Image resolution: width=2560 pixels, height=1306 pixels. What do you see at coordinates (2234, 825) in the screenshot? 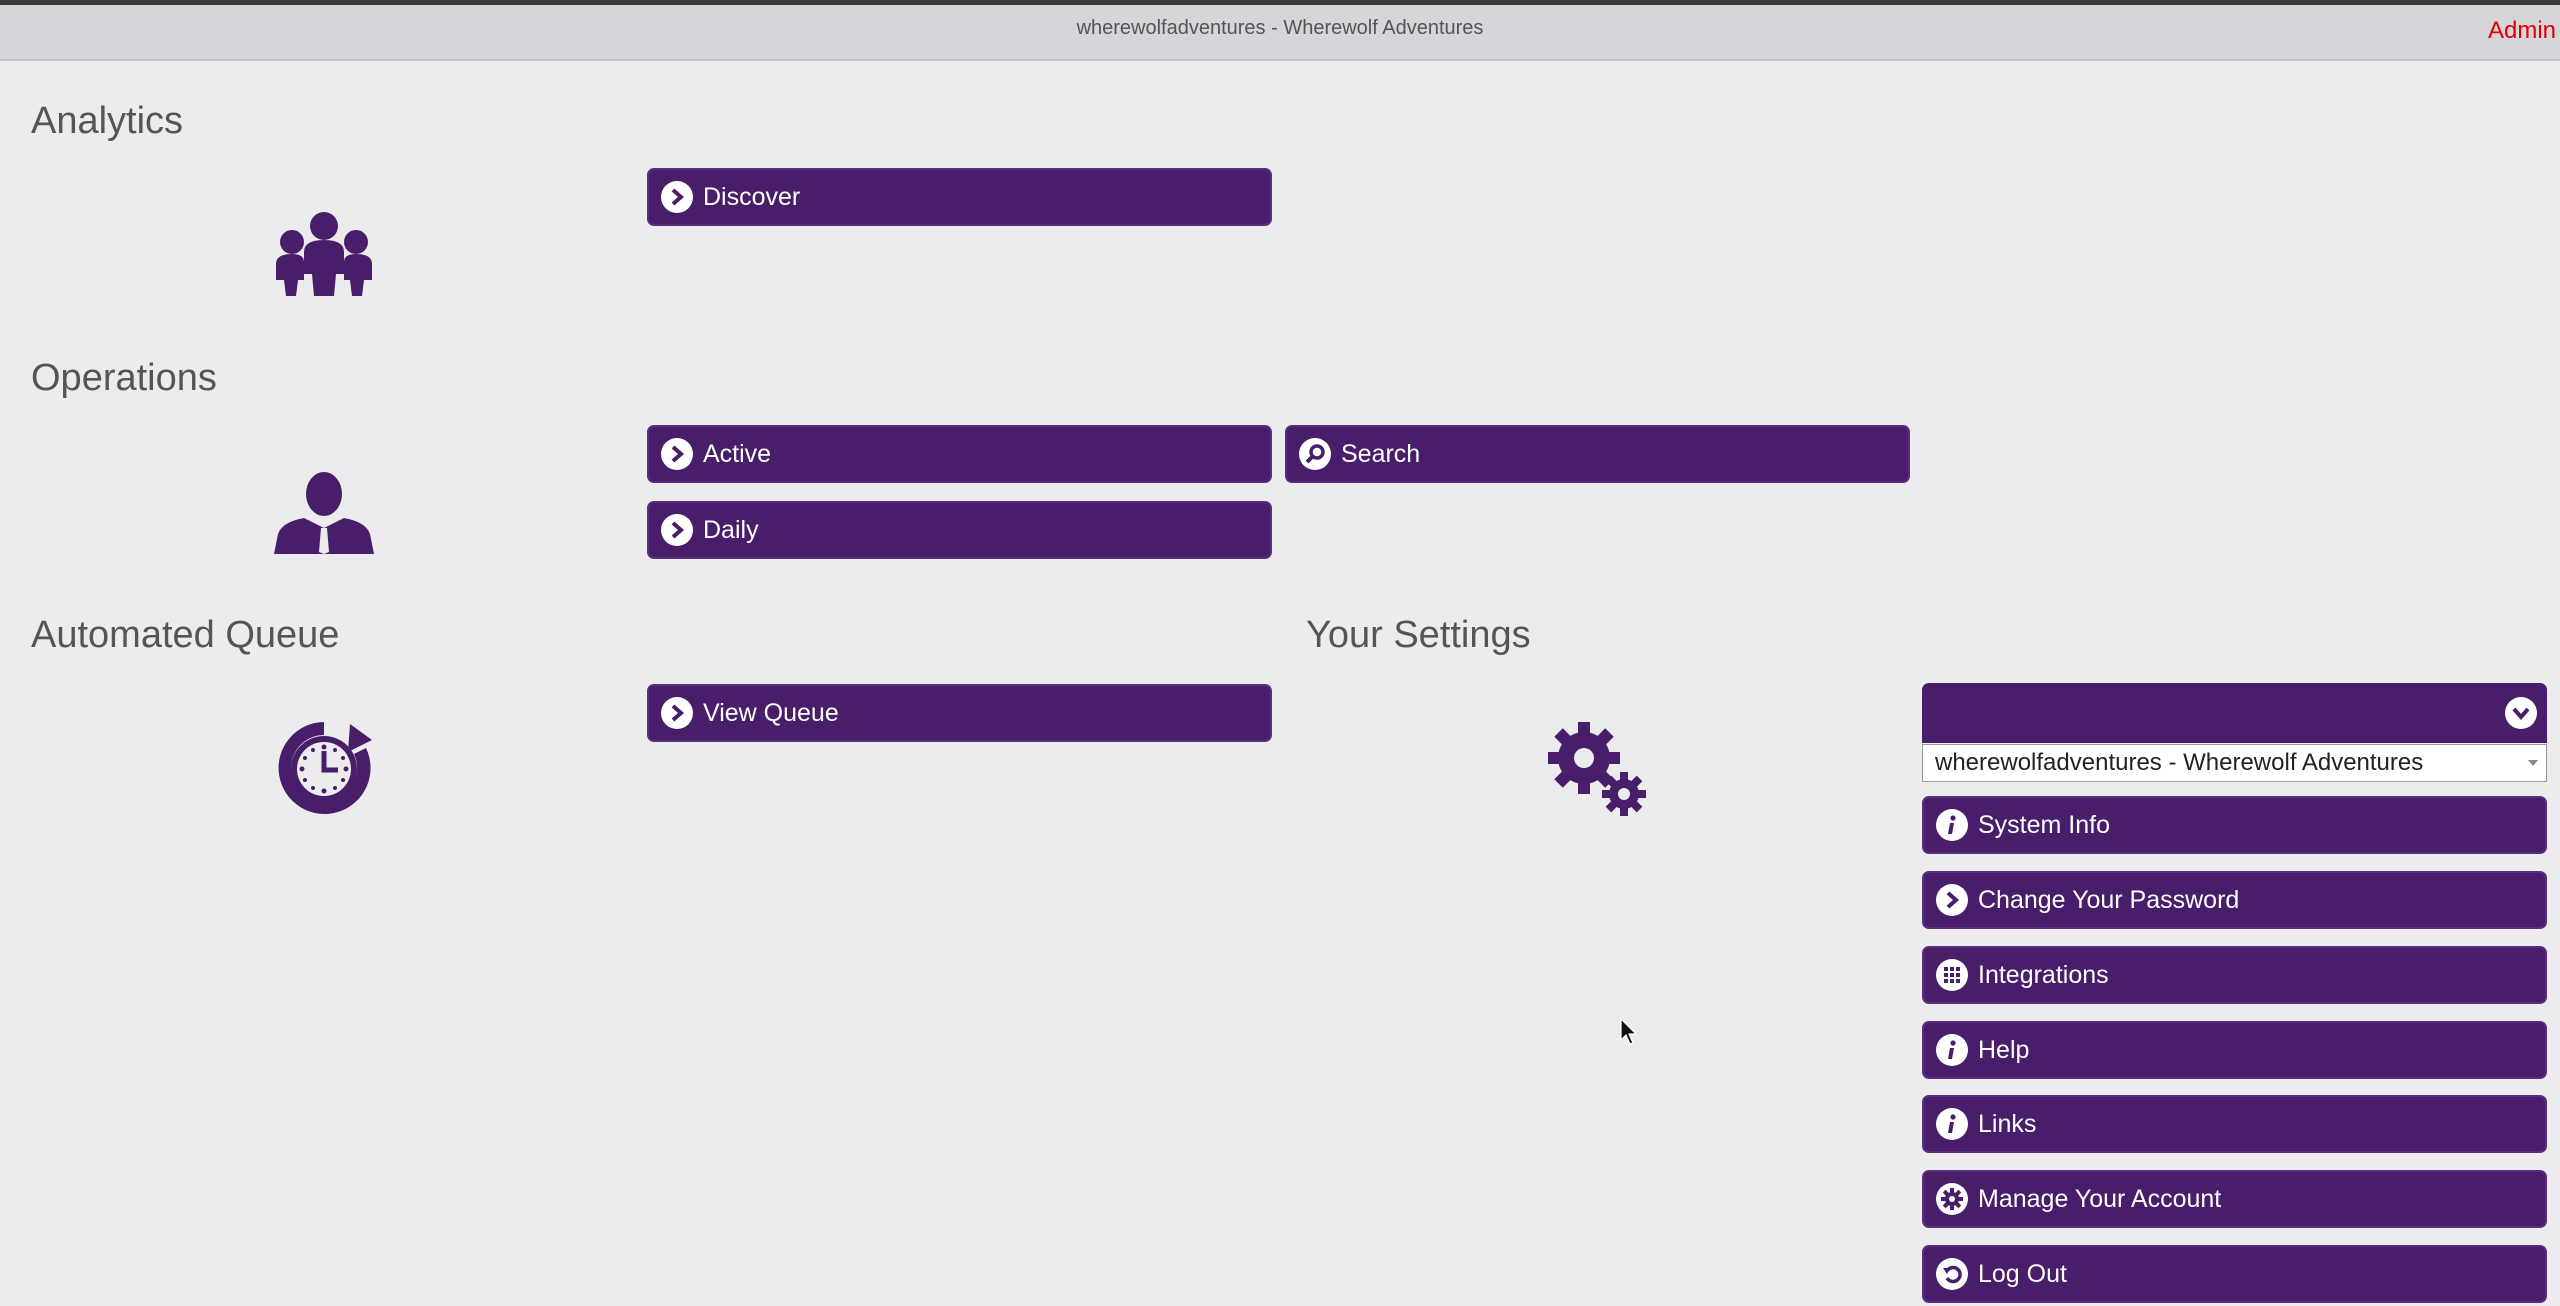
I see `system-info-button: System Info` at bounding box center [2234, 825].